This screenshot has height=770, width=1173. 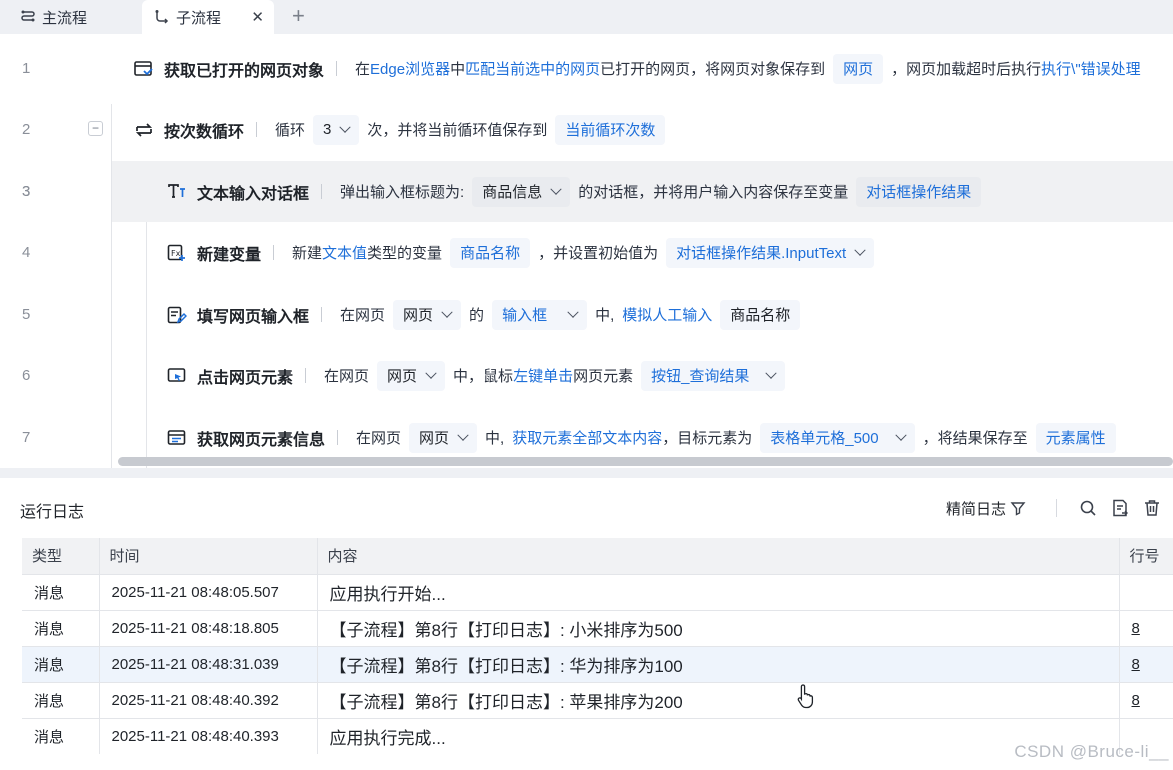 I want to click on select-value: 对话框操作结果.InputText, so click(x=761, y=253).